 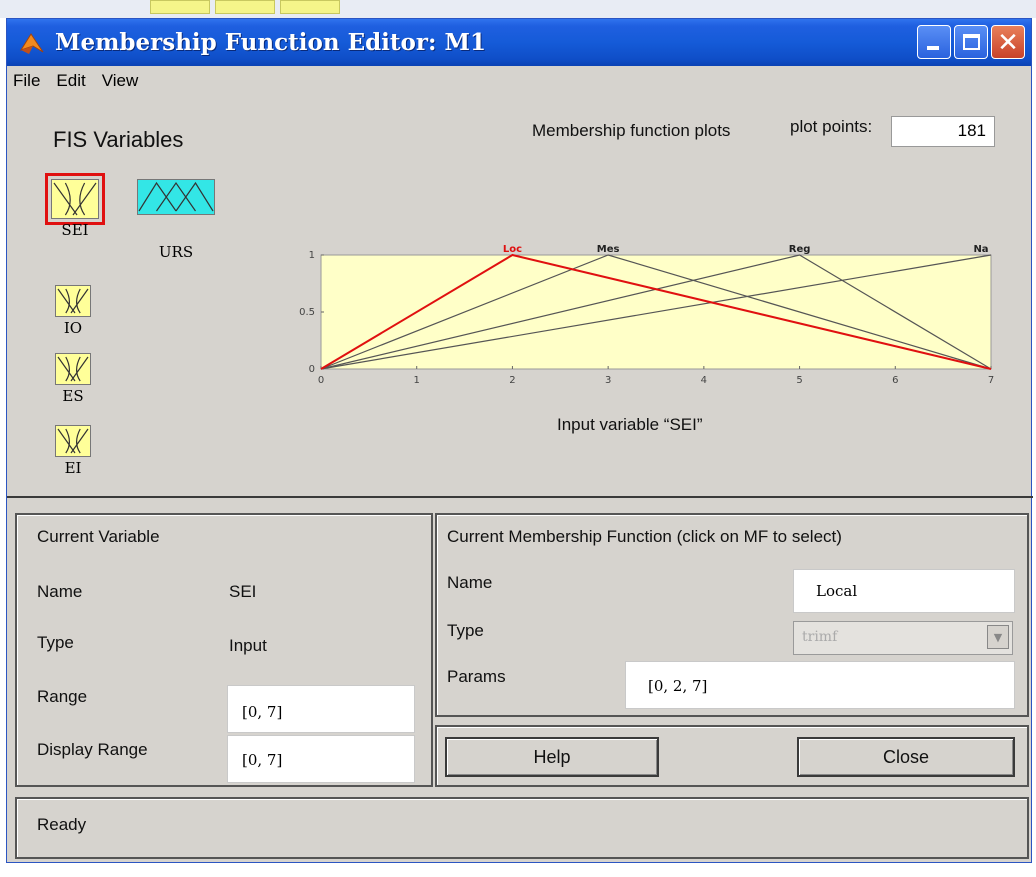 What do you see at coordinates (62, 696) in the screenshot?
I see `range-label: Range` at bounding box center [62, 696].